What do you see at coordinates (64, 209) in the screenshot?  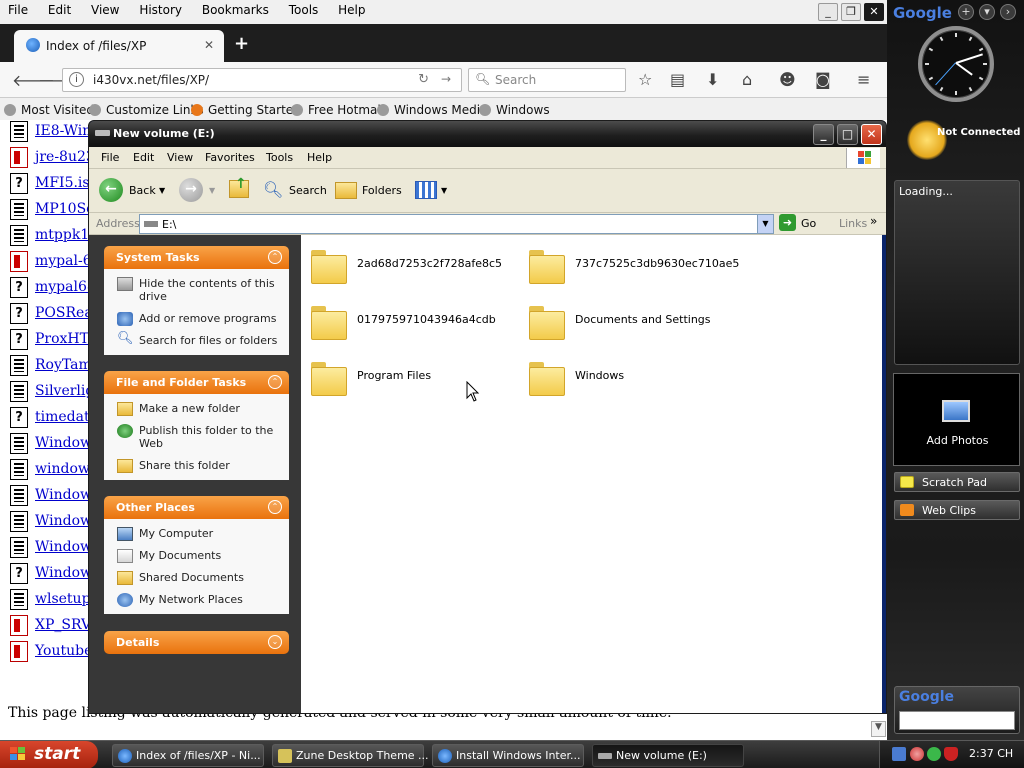 I see `file-link: MP10Se` at bounding box center [64, 209].